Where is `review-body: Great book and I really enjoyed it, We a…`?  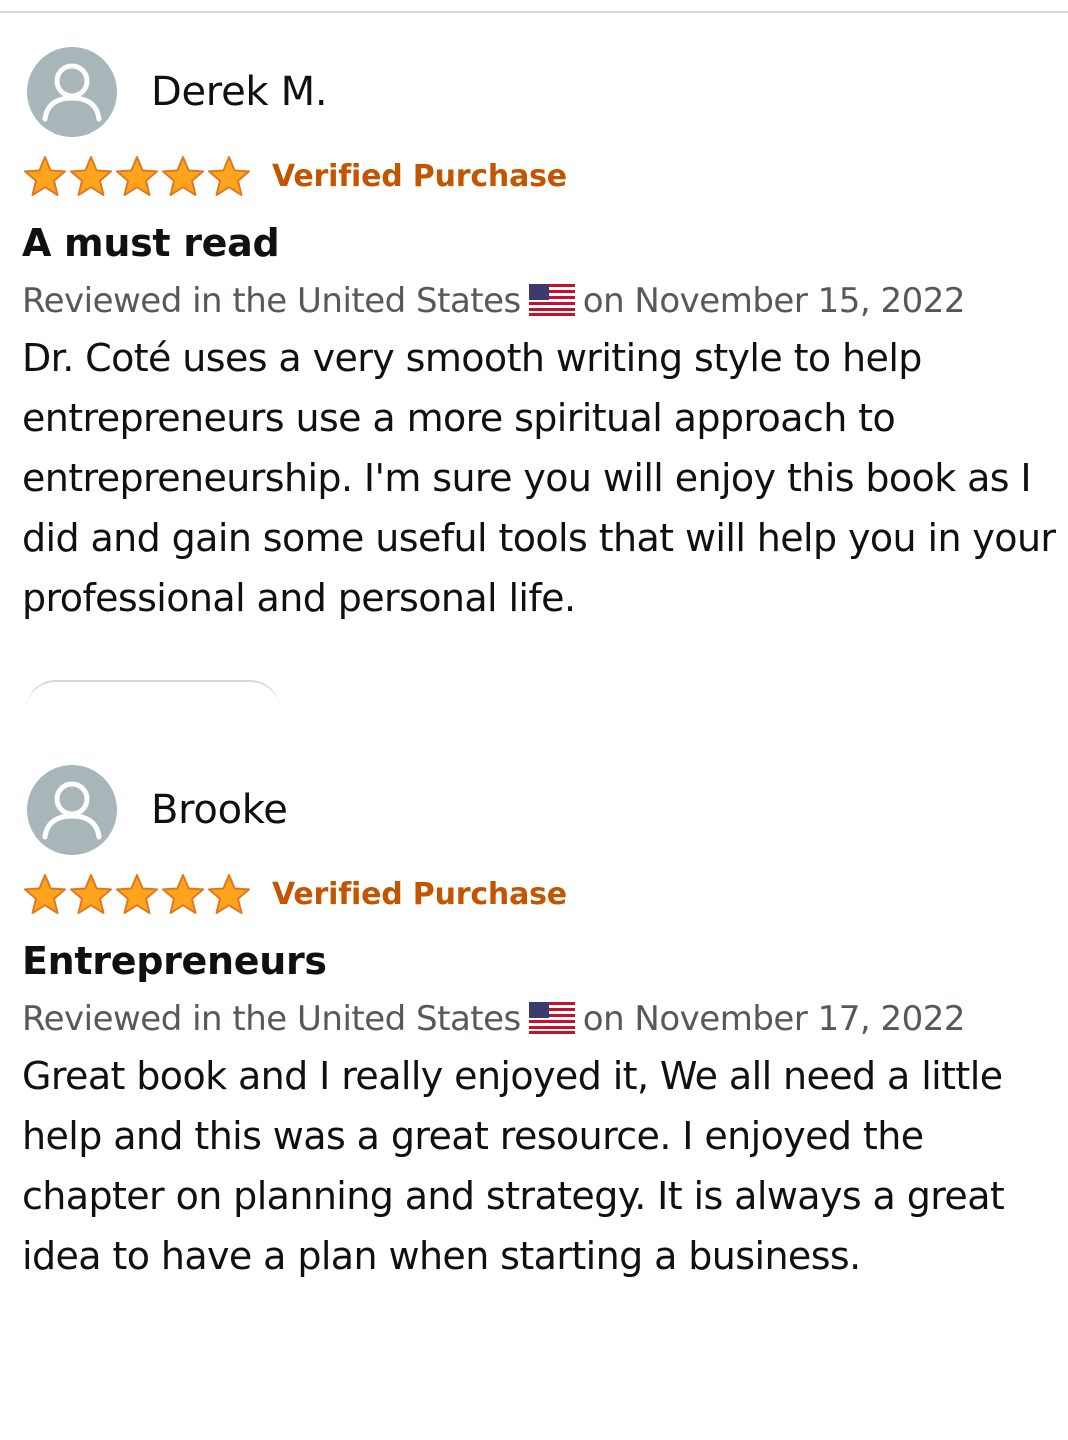
review-body: Great book and I really enjoyed it, We a… is located at coordinates (513, 1166).